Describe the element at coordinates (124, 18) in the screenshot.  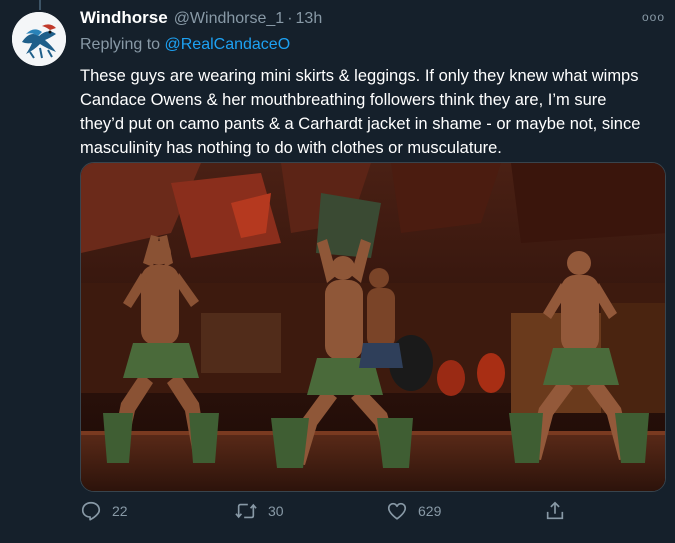
I see `display-name: Windhorse` at that location.